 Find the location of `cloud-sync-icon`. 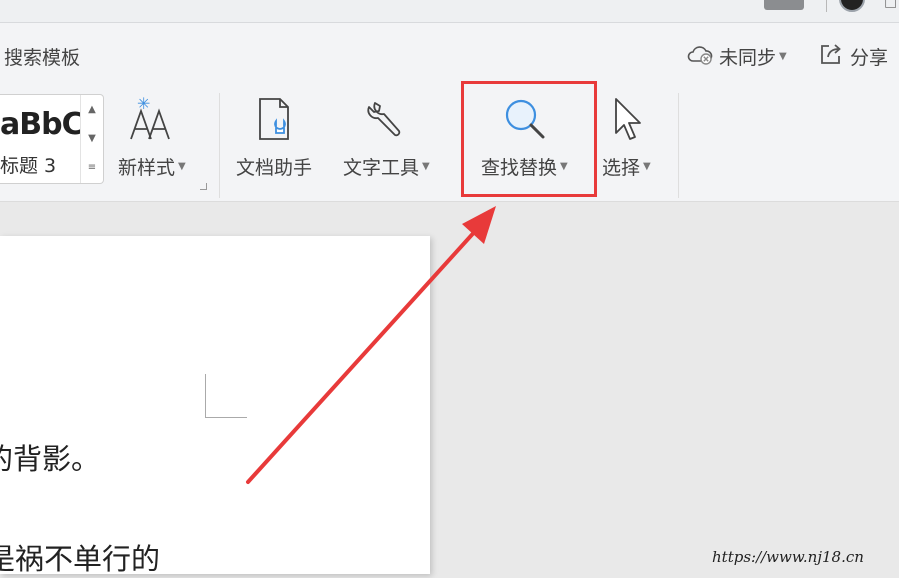

cloud-sync-icon is located at coordinates (700, 56).